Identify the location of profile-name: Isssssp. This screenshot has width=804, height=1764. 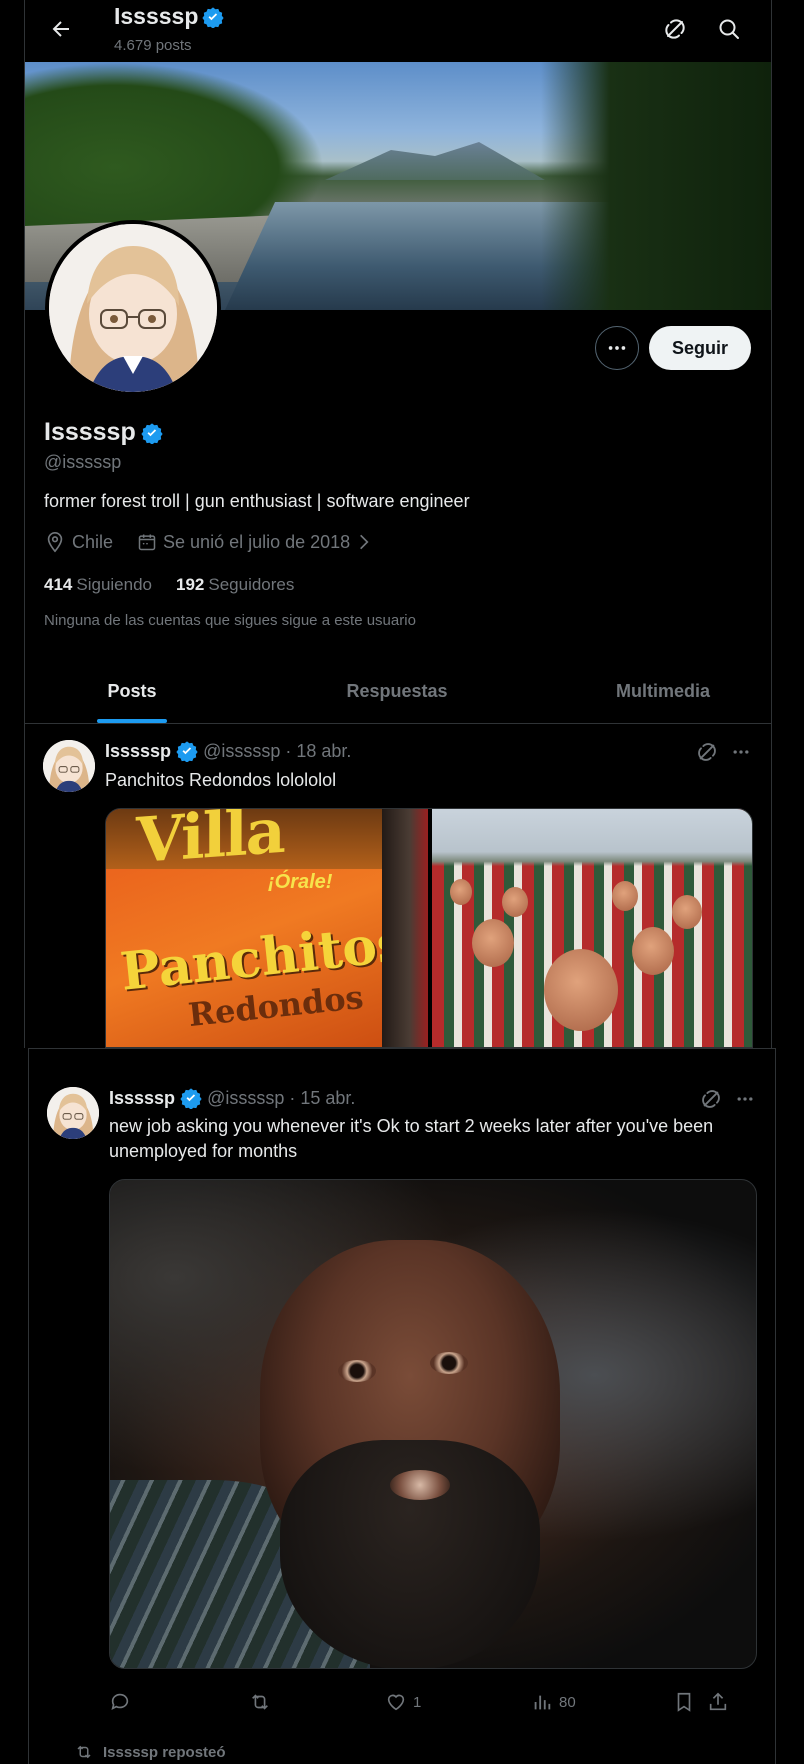
(103, 432).